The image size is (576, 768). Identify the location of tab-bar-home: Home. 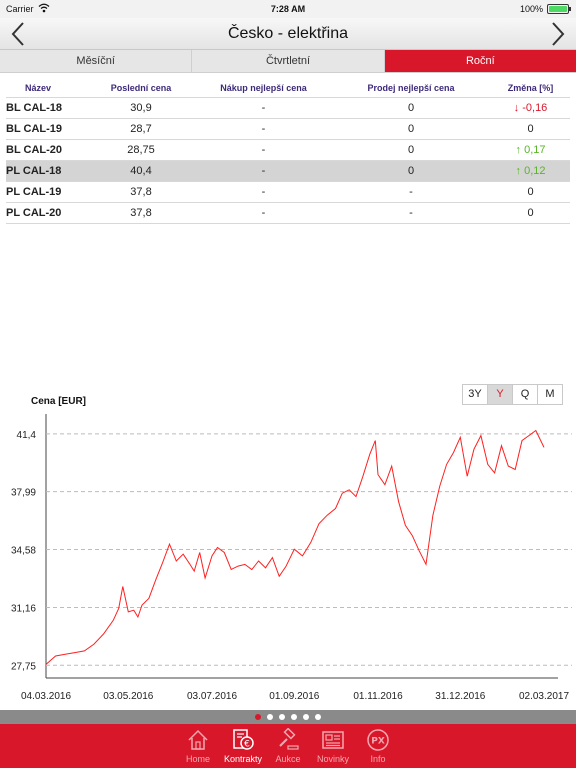
(198, 746).